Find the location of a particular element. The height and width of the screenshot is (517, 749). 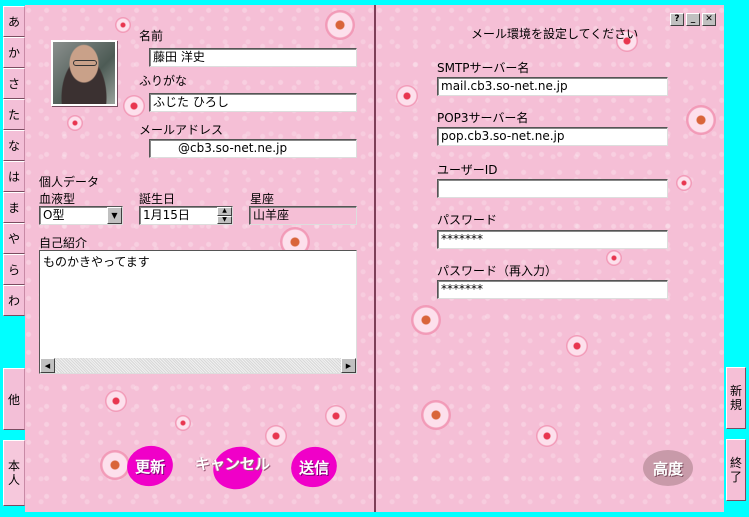

name-label: 名前 is located at coordinates (151, 36).